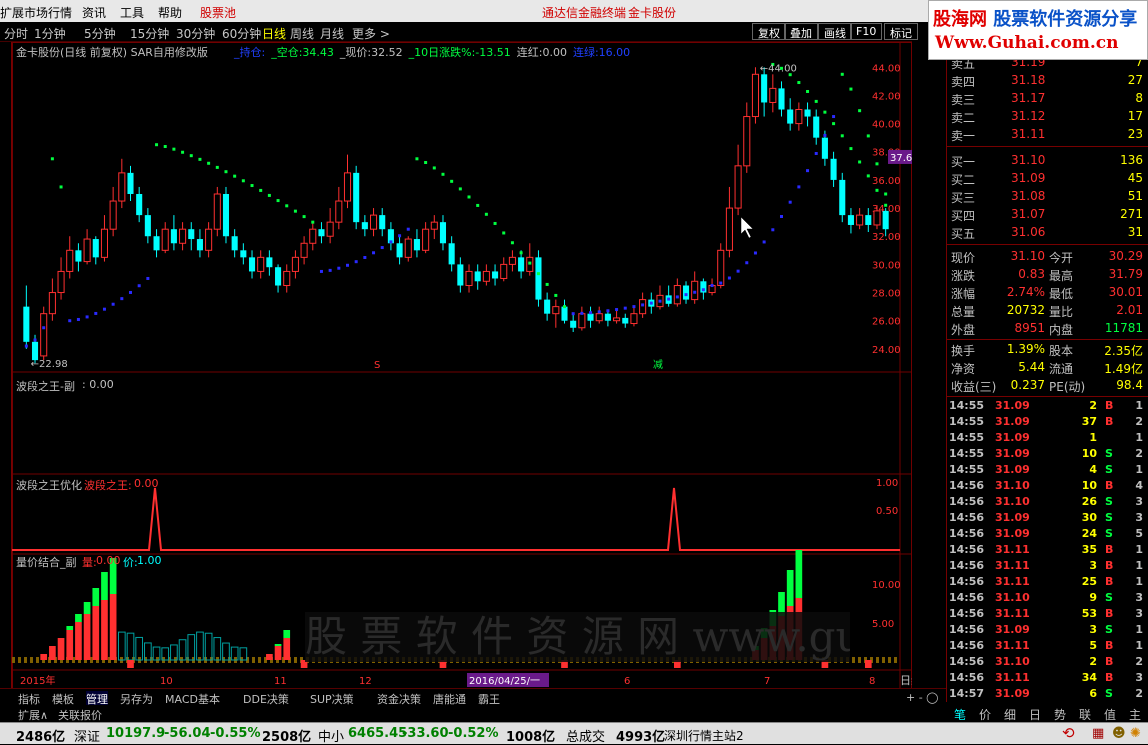 The height and width of the screenshot is (745, 1148). What do you see at coordinates (963, 118) in the screenshot?
I see `ask-label: 卖二` at bounding box center [963, 118].